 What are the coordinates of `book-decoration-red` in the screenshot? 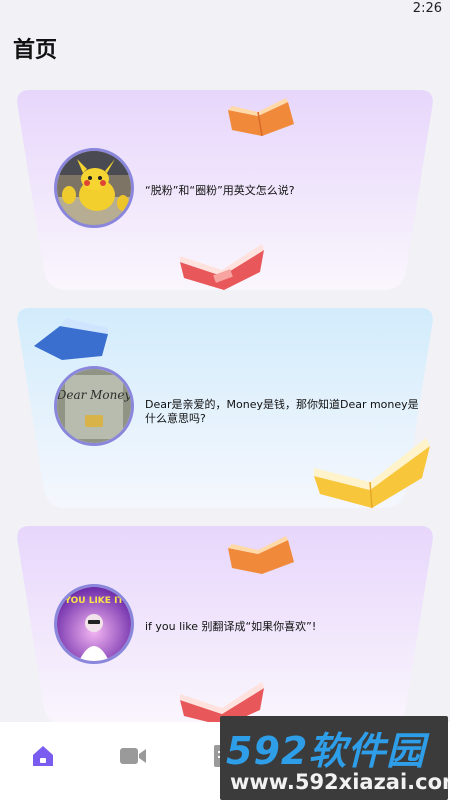 It's located at (222, 267).